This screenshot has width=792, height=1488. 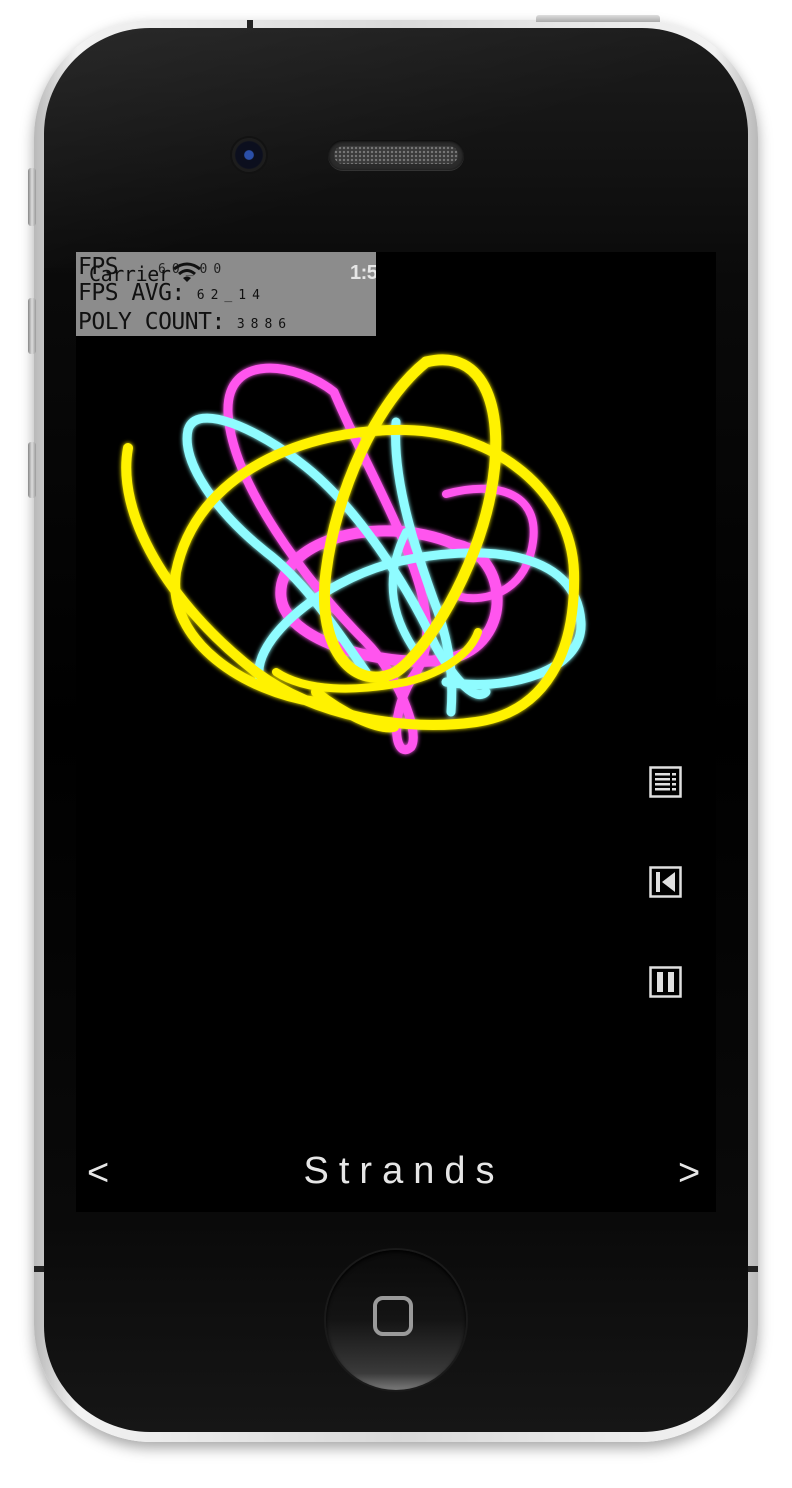 I want to click on earpiece-speaker, so click(x=396, y=155).